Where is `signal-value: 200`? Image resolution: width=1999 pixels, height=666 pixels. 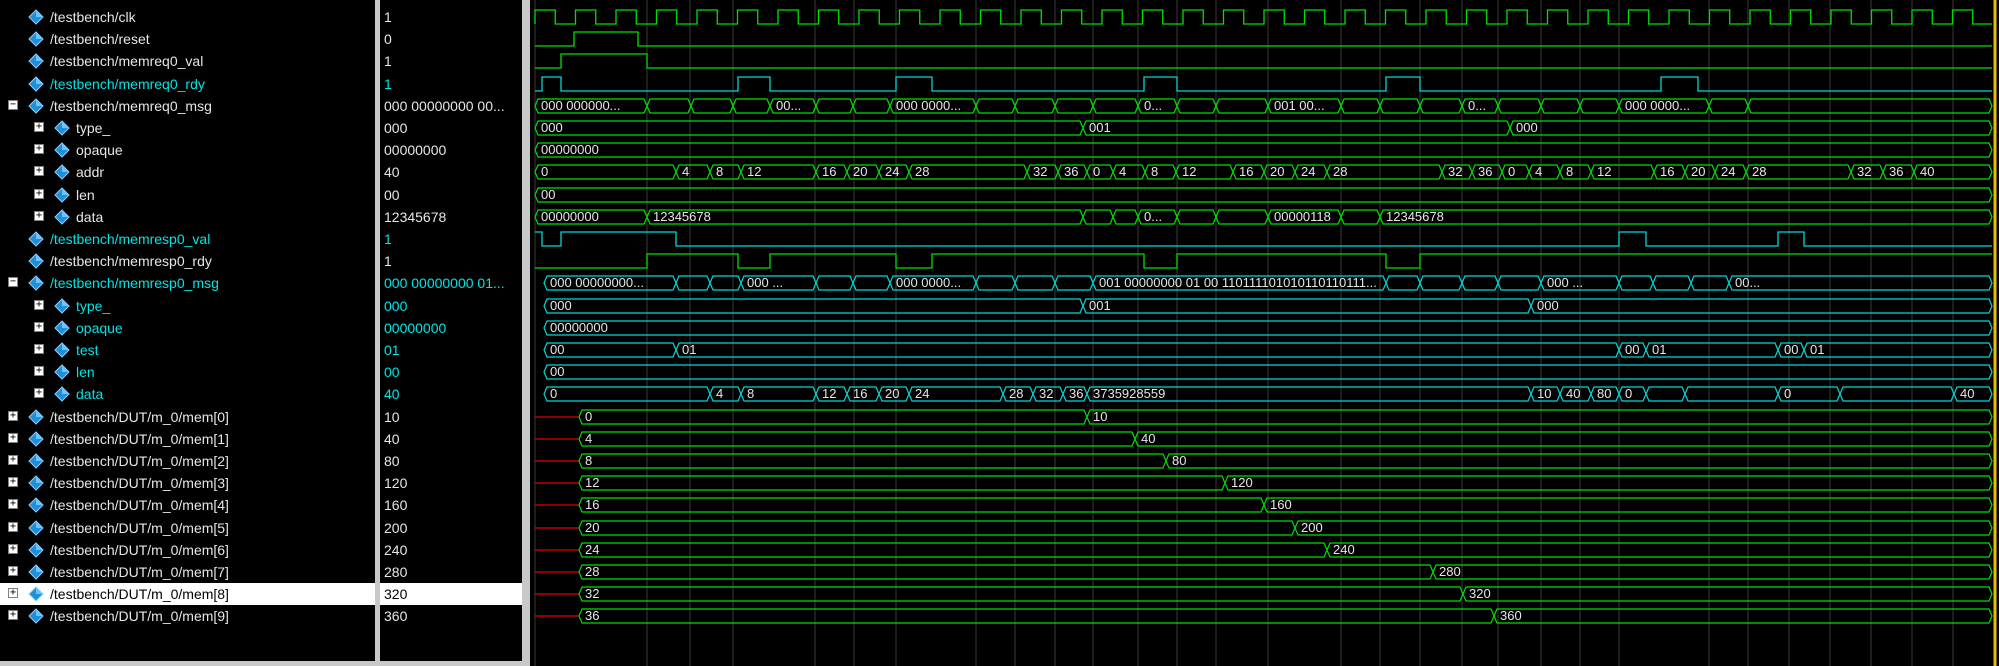
signal-value: 200 is located at coordinates (396, 528).